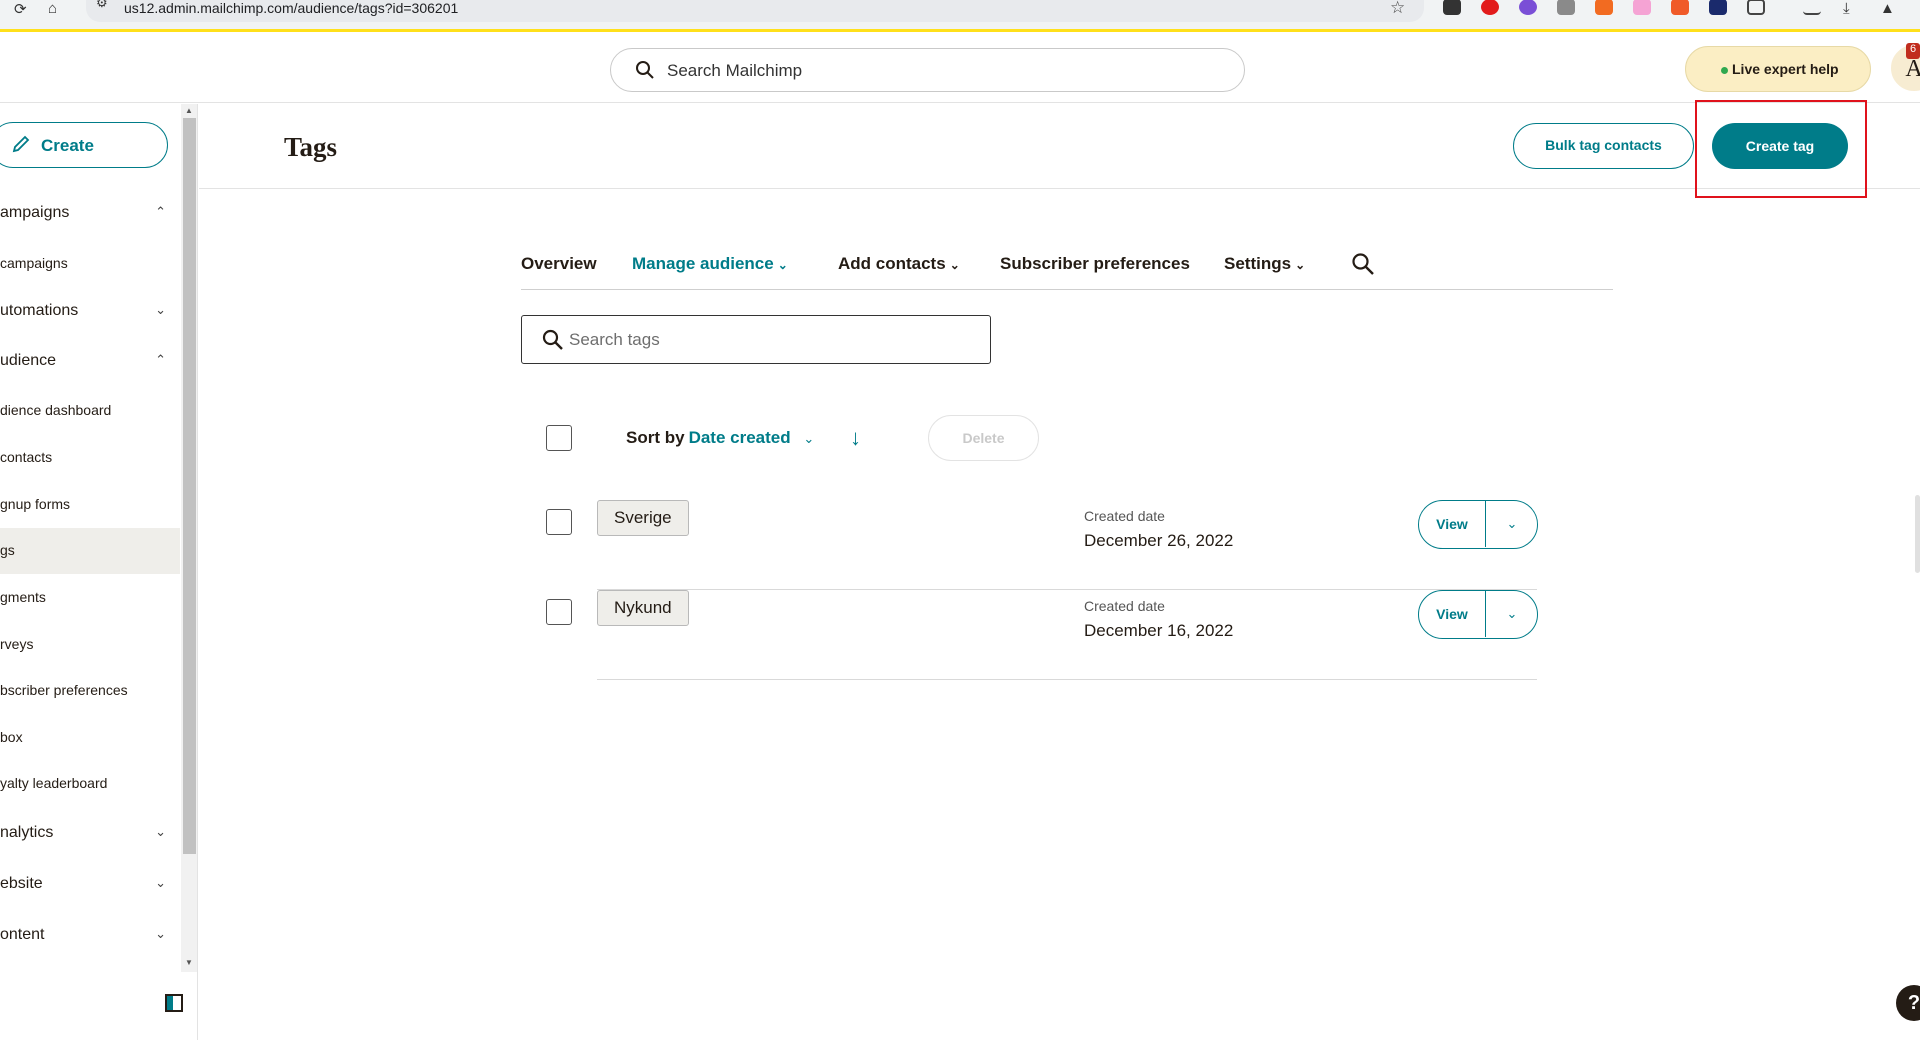 The image size is (1920, 1040). Describe the element at coordinates (927, 70) in the screenshot. I see `global-search-input: Search Mailchimp` at that location.